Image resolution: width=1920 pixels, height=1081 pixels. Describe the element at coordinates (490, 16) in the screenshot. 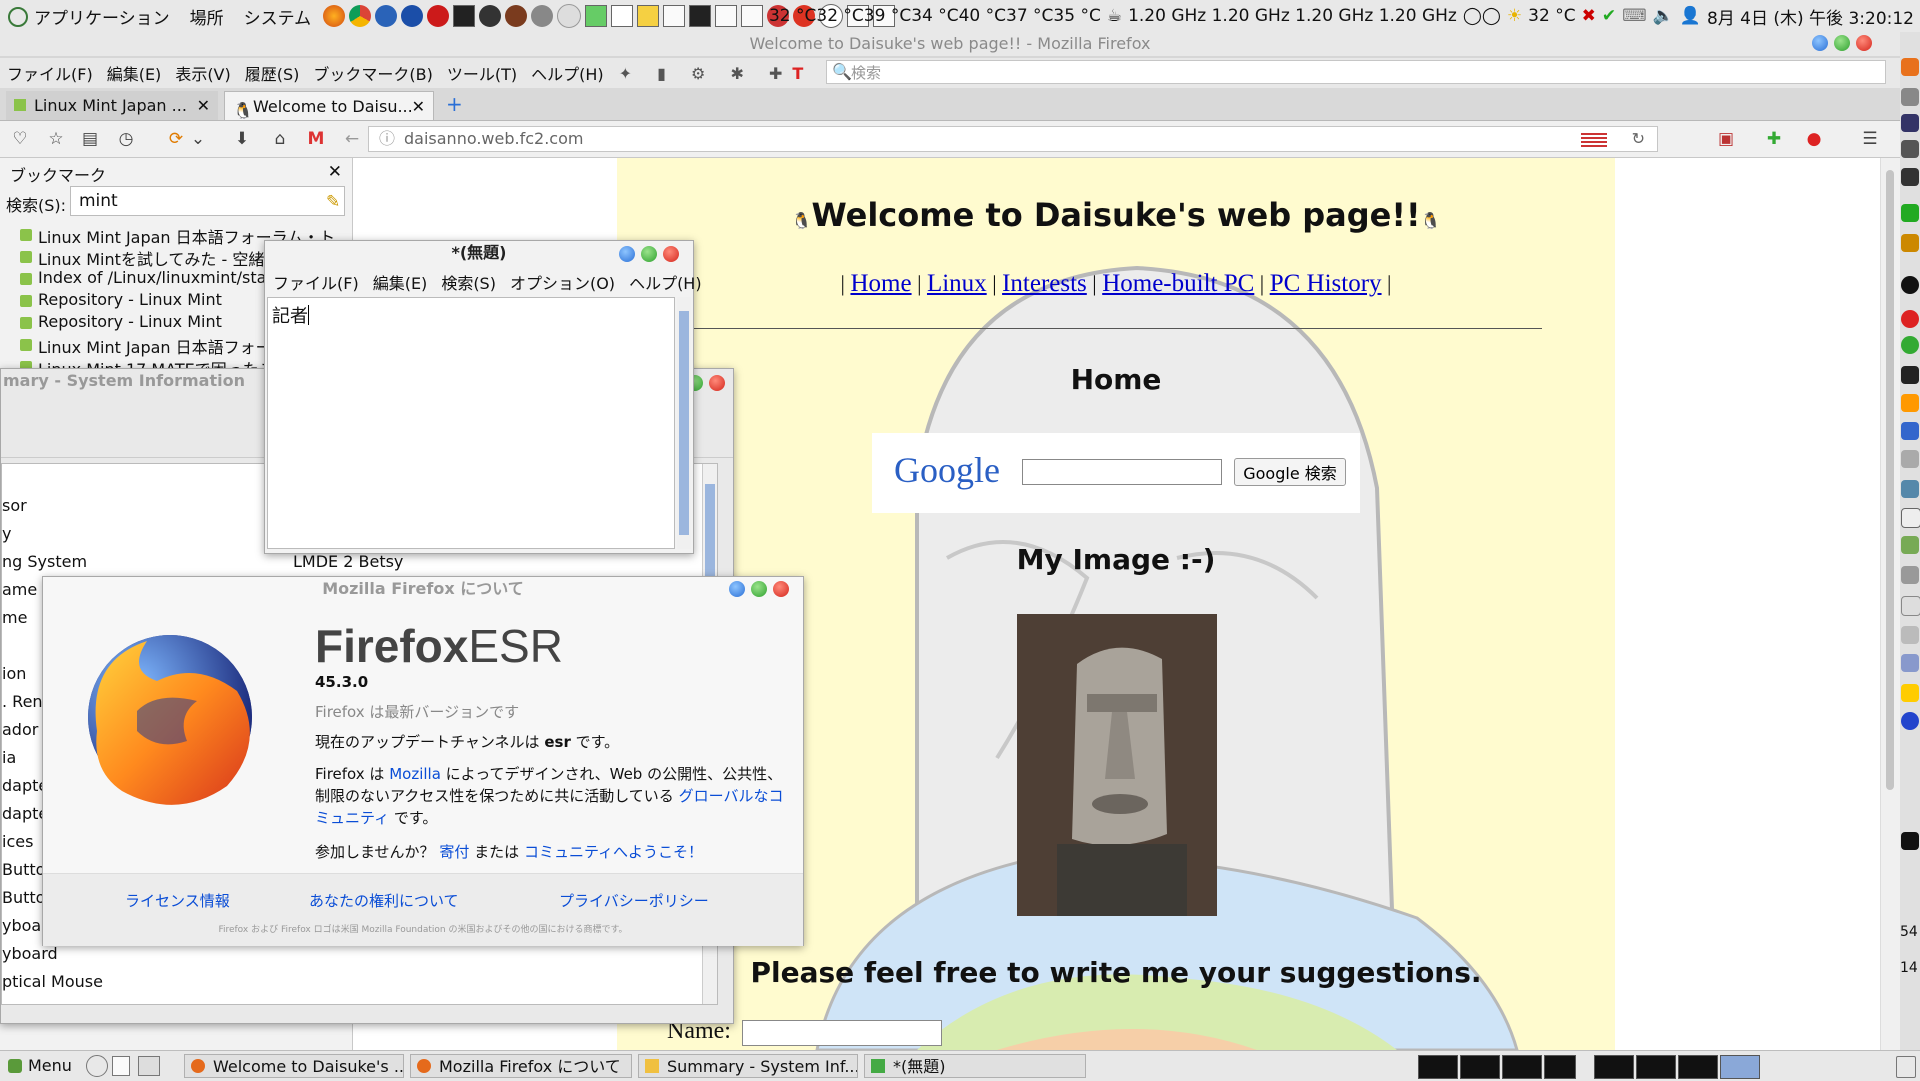

I see `app-launcher-icon` at that location.